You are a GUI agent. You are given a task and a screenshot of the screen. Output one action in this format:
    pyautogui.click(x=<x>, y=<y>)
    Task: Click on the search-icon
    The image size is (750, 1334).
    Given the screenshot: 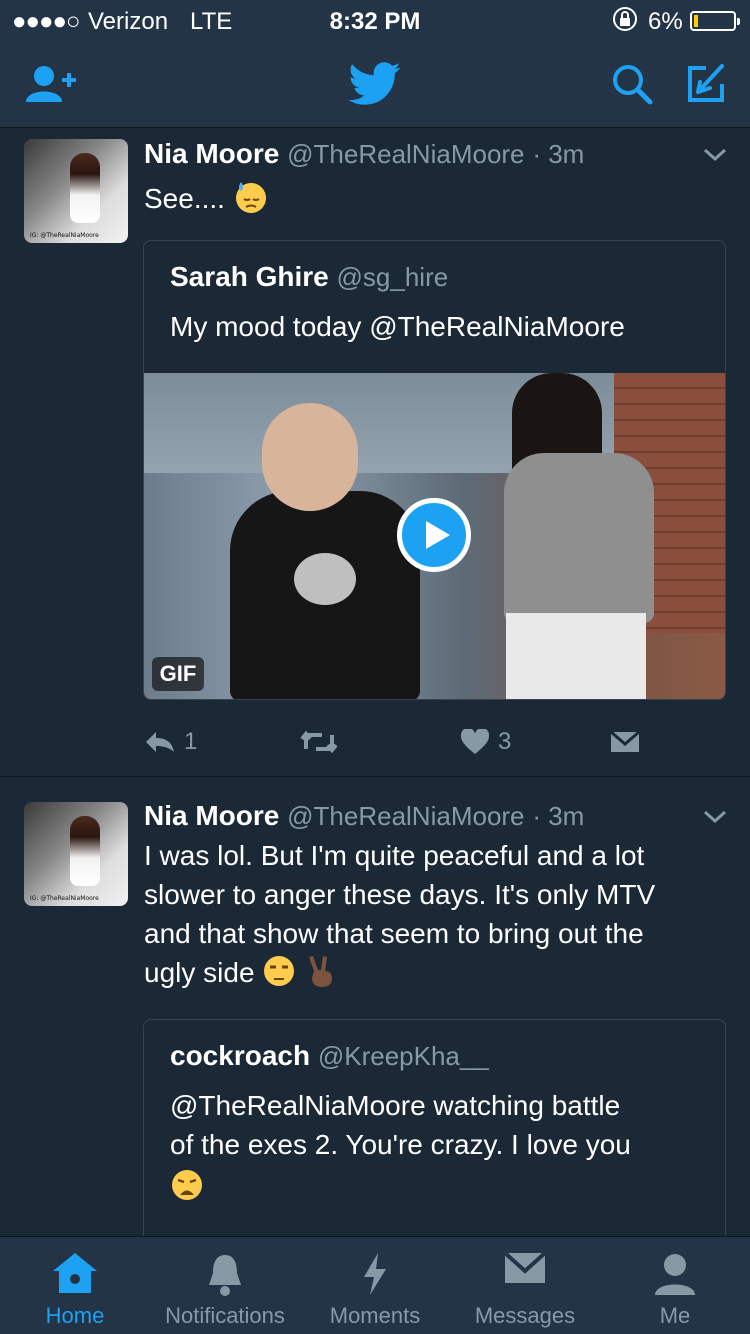 What is the action you would take?
    pyautogui.click(x=632, y=84)
    